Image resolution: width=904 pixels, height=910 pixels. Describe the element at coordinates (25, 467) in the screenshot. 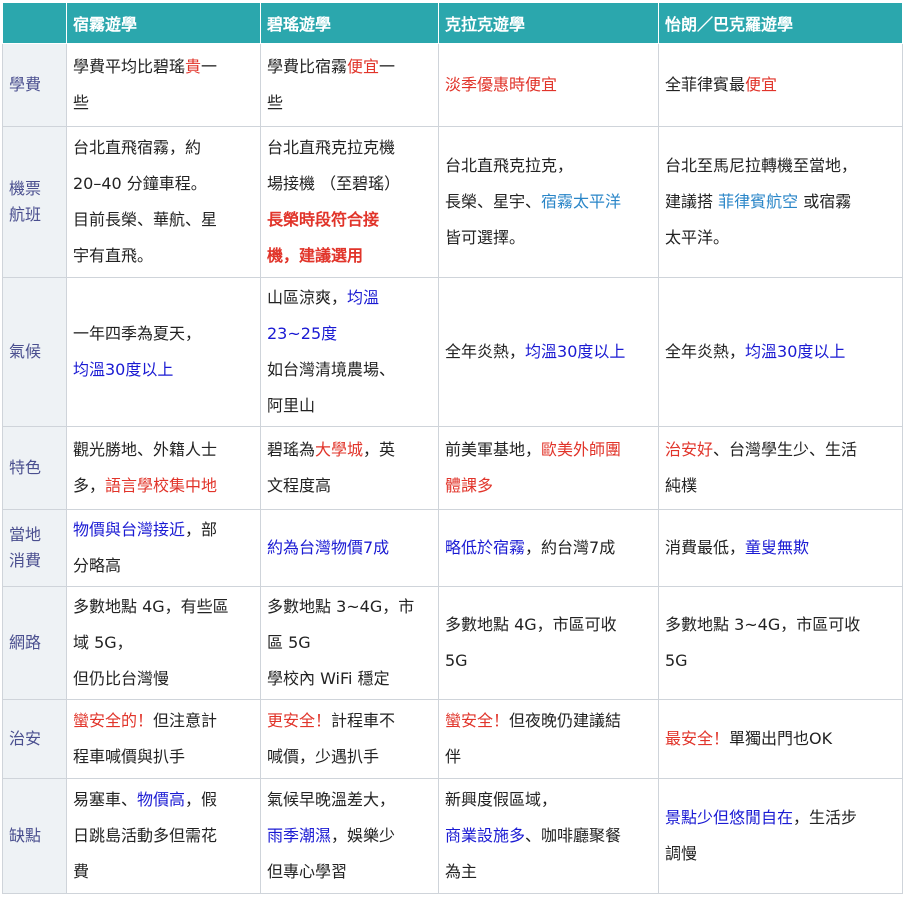

I see `label-line: 特色` at that location.